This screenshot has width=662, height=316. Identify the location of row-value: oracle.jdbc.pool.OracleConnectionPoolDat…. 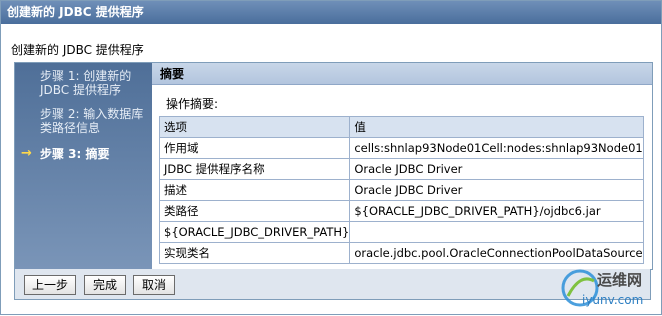
(496, 253).